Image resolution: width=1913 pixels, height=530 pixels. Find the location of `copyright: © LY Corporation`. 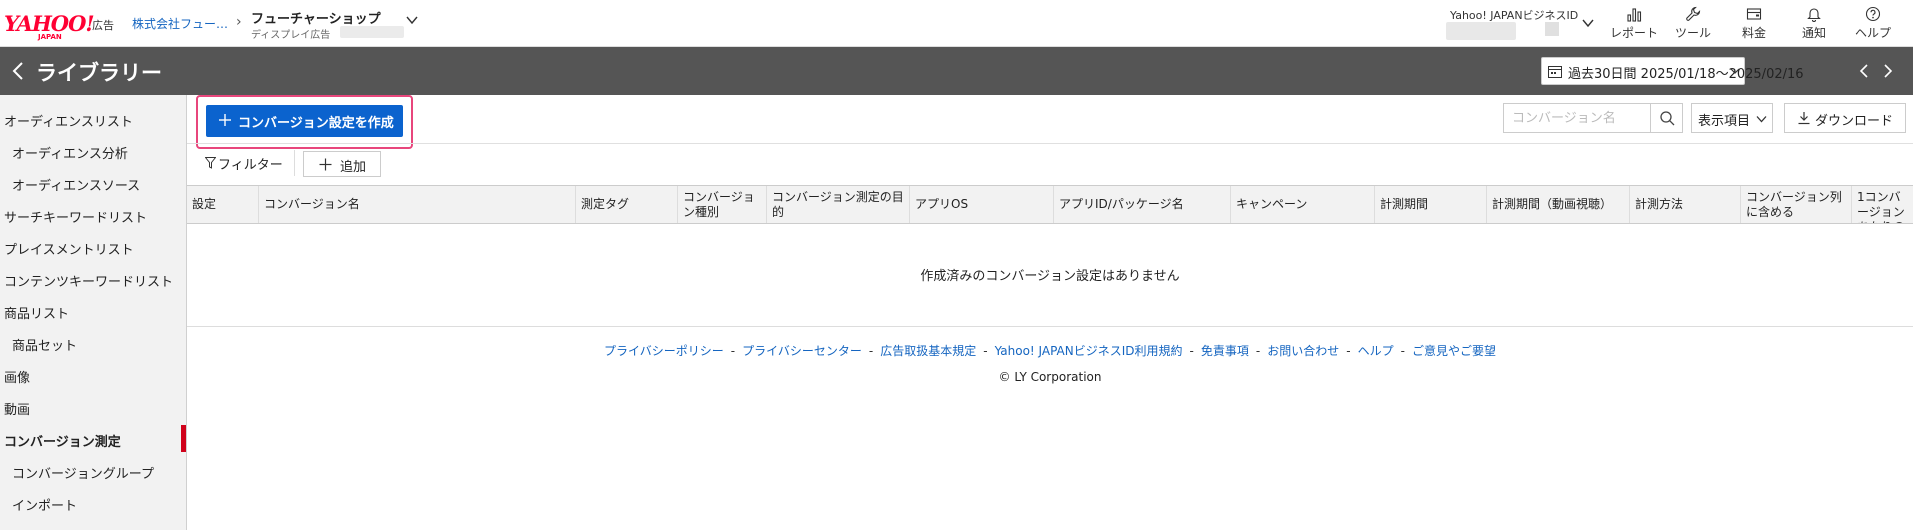

copyright: © LY Corporation is located at coordinates (1050, 377).